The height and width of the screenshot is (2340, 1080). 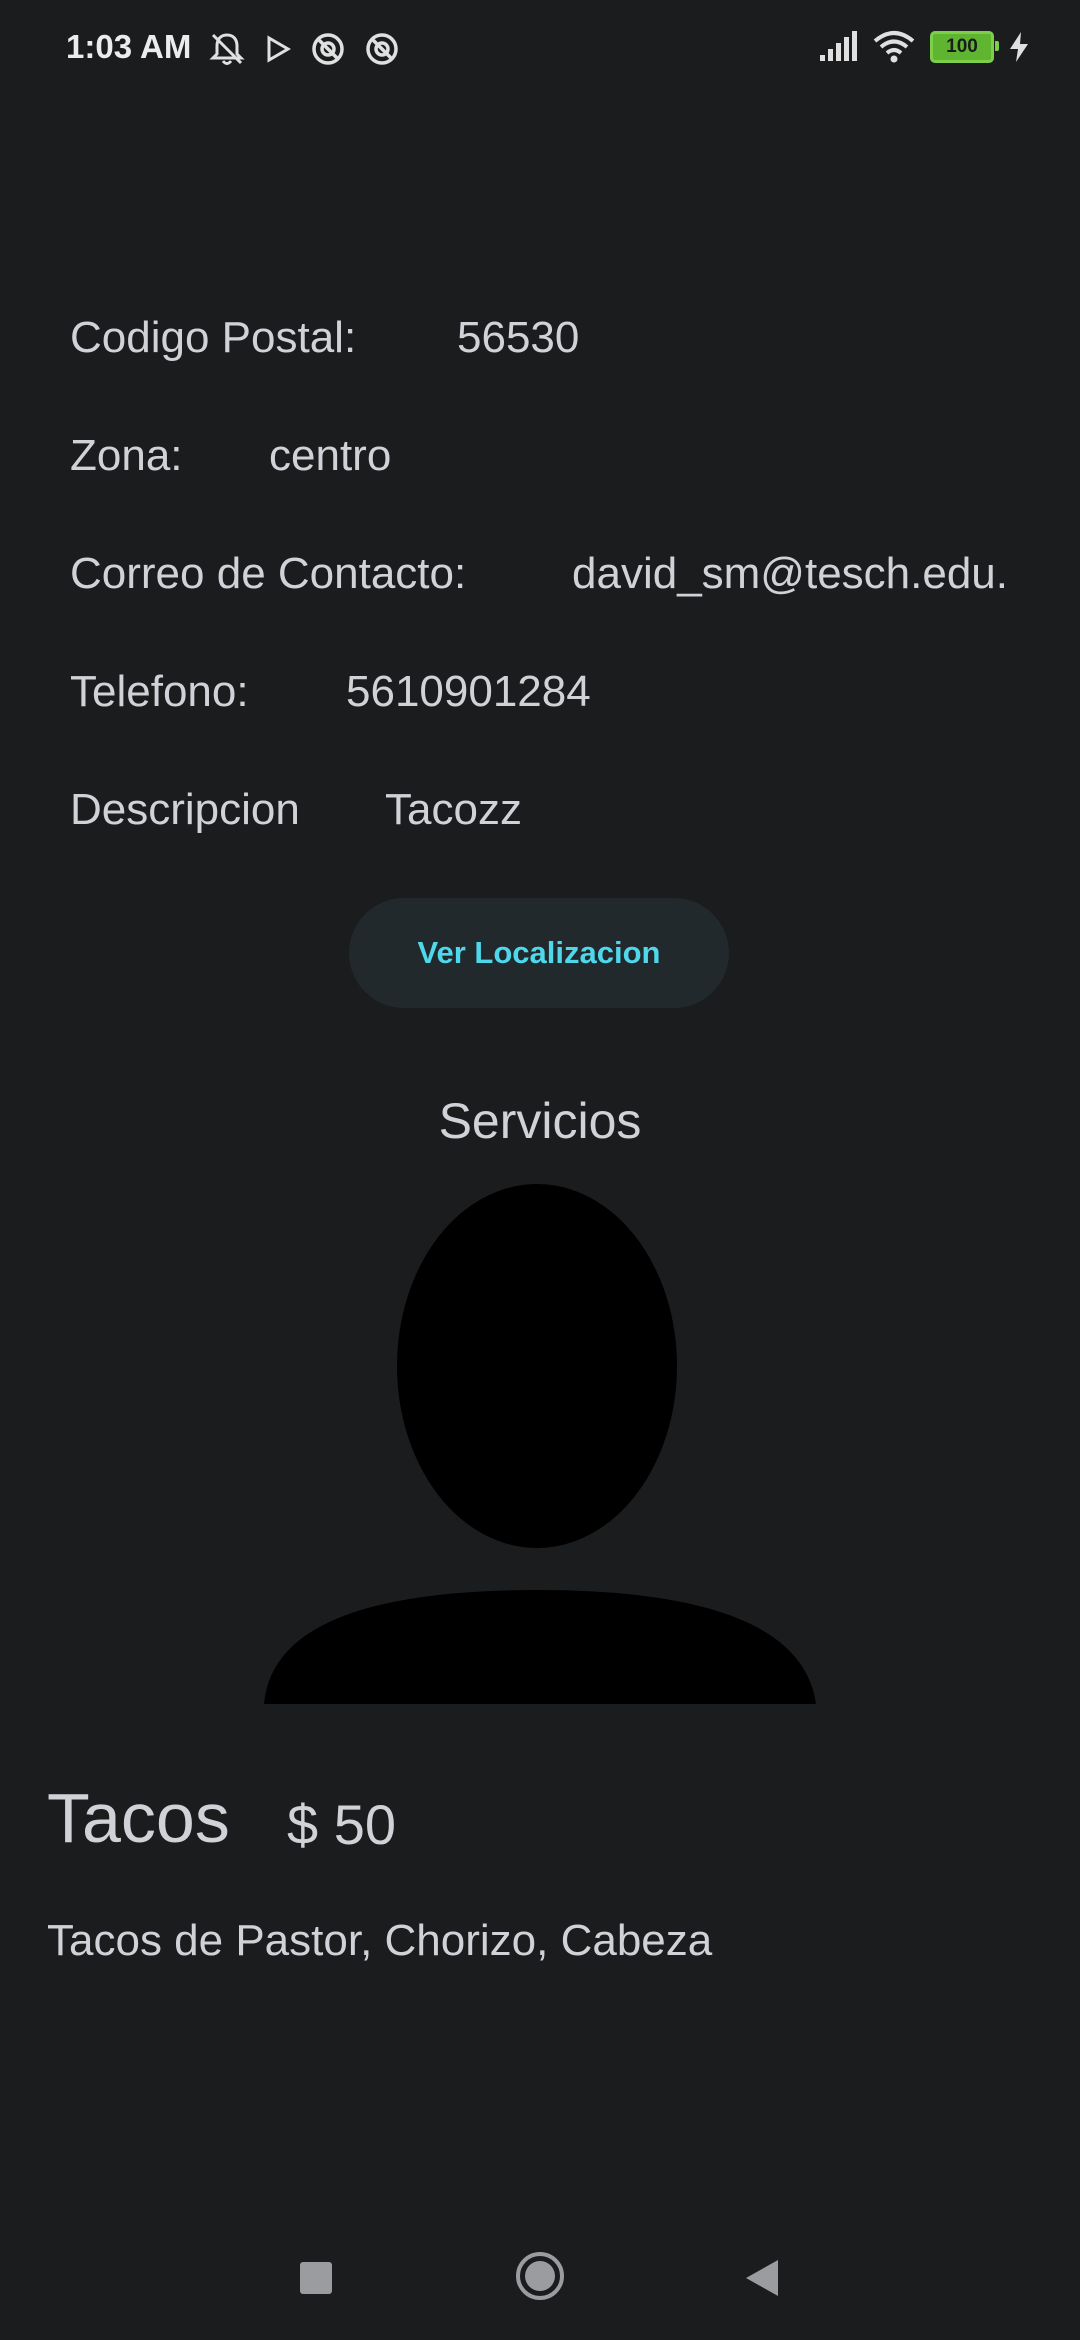 What do you see at coordinates (330, 692) in the screenshot?
I see `phone-row: Telefono: 5610901284` at bounding box center [330, 692].